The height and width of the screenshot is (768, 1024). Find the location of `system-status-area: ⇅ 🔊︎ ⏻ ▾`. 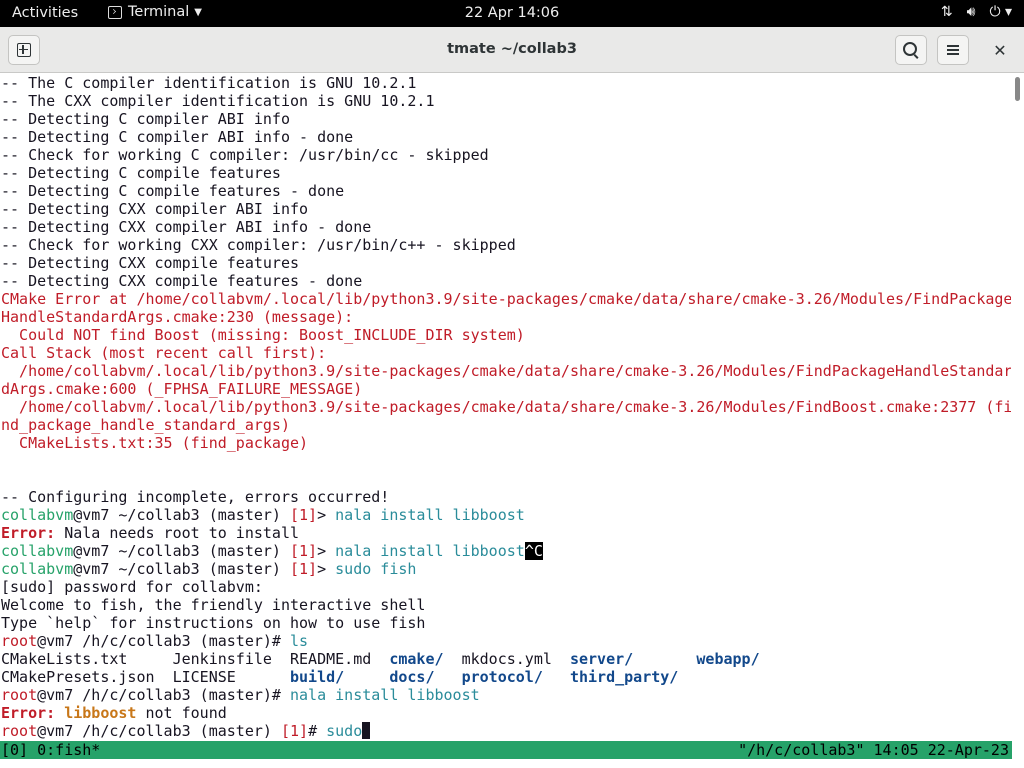

system-status-area: ⇅ 🔊︎ ⏻ ▾ is located at coordinates (976, 12).